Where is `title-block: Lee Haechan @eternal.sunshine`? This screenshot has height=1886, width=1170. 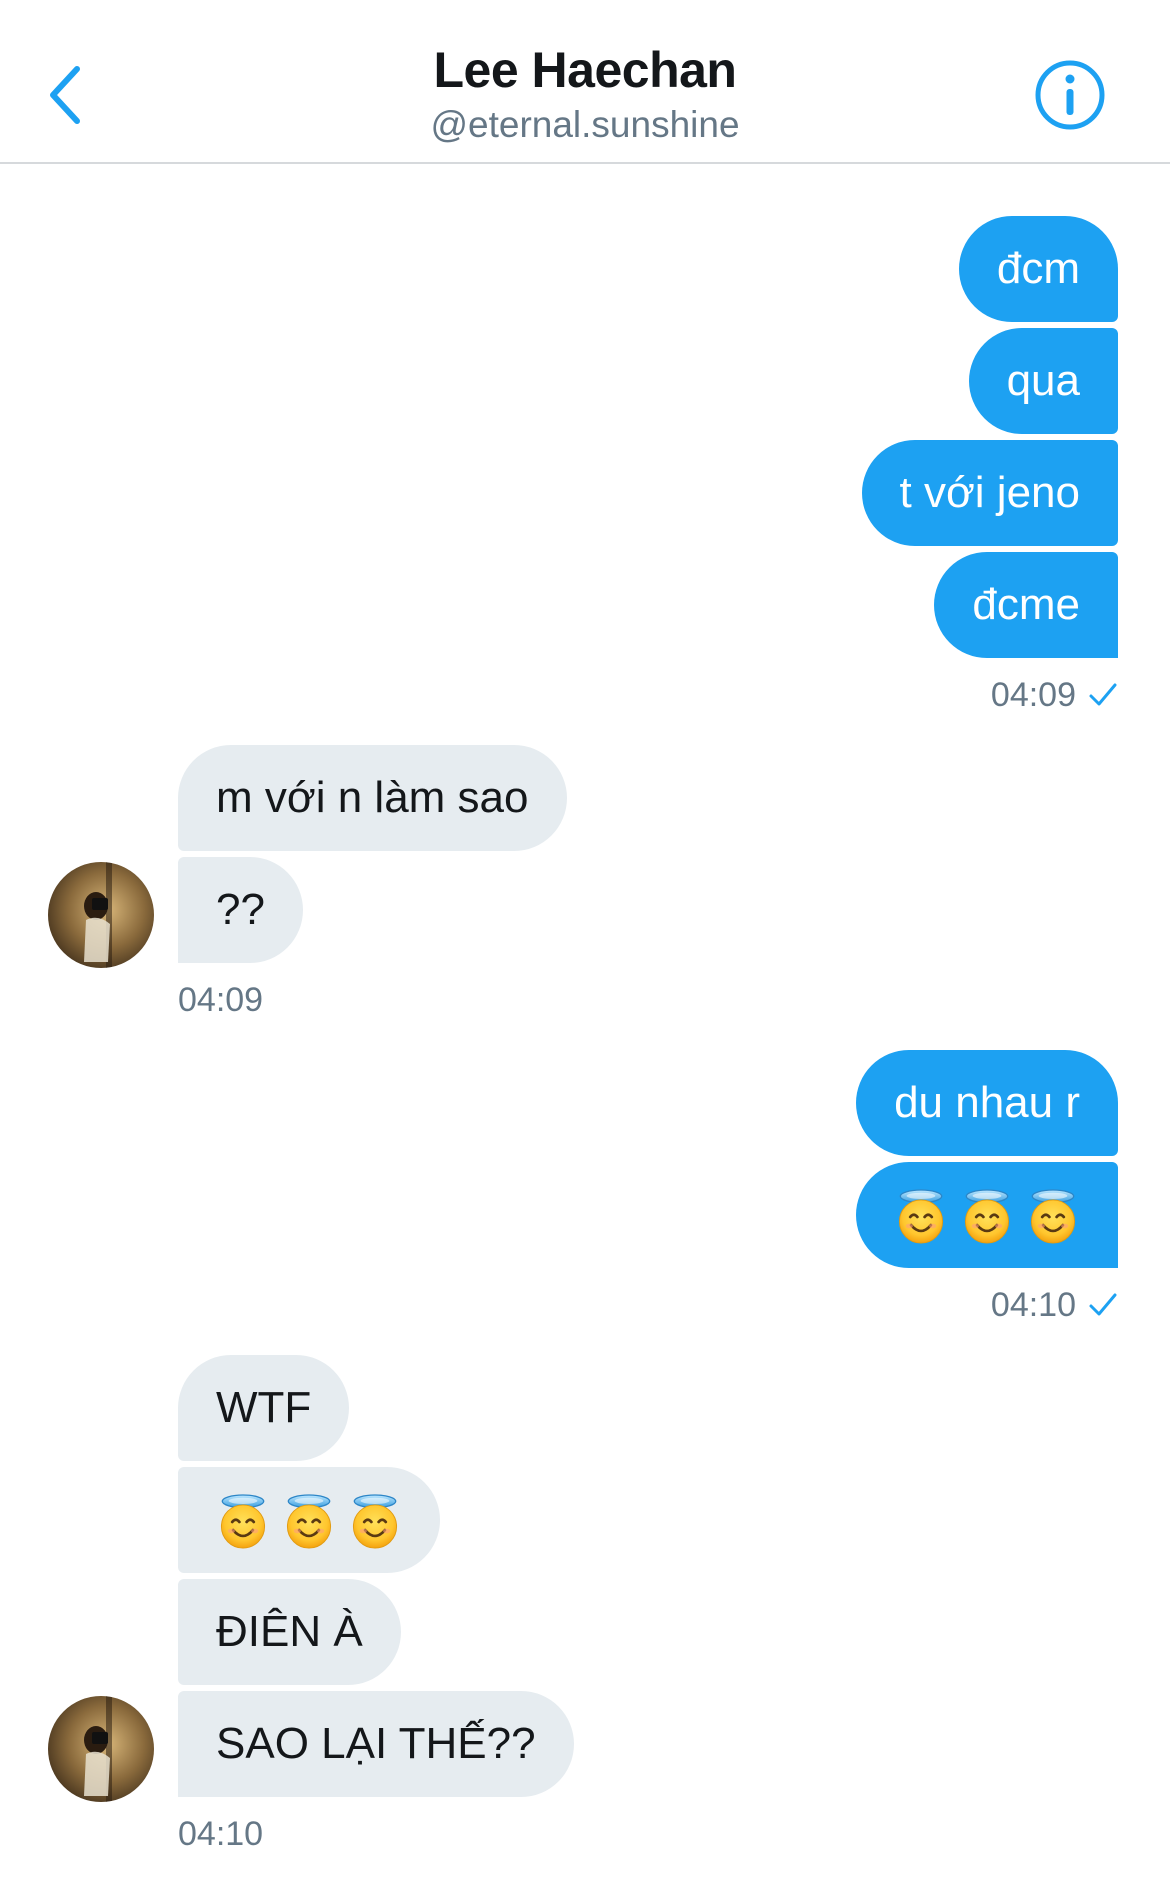
title-block: Lee Haechan @eternal.sunshine is located at coordinates (585, 95).